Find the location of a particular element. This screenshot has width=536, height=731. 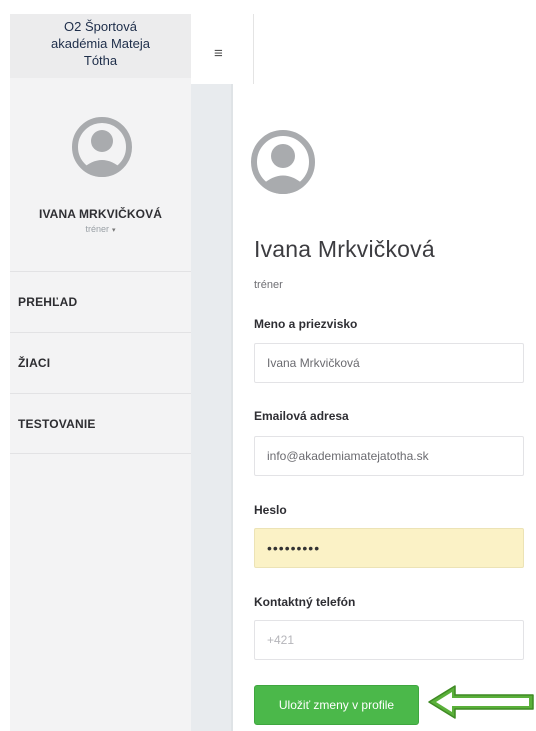

sidebar-user-role-dropdown: tréner ▾ is located at coordinates (100, 229).